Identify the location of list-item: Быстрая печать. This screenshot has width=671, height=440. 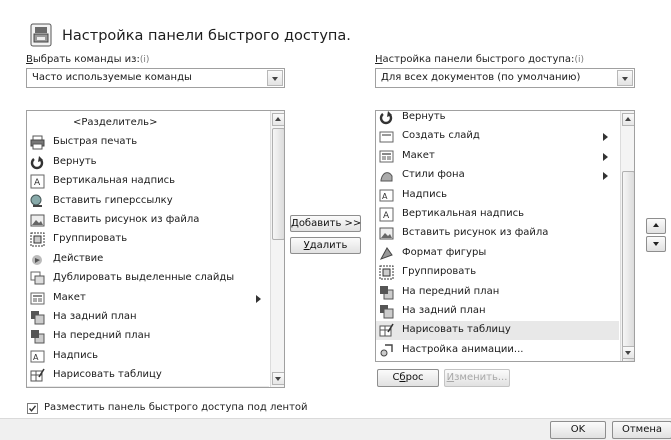
(148, 142).